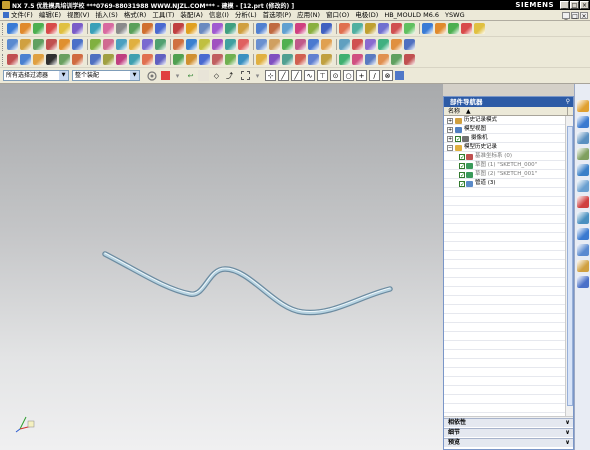 This screenshot has width=590, height=450. I want to click on toolbar-grip, so click(3, 59).